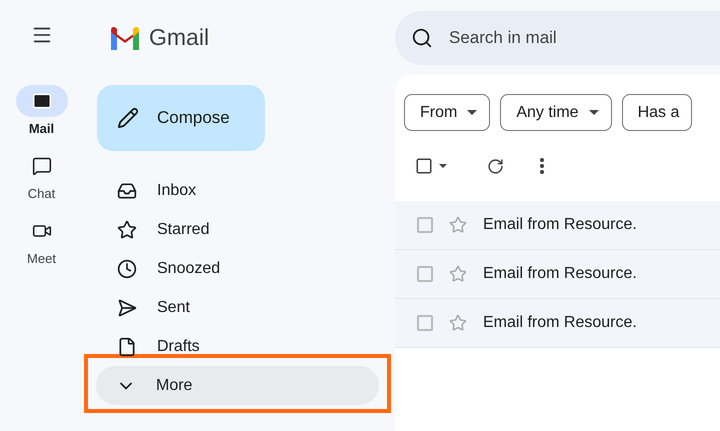 The height and width of the screenshot is (431, 720). I want to click on rail-item-label: Mail, so click(41, 128).